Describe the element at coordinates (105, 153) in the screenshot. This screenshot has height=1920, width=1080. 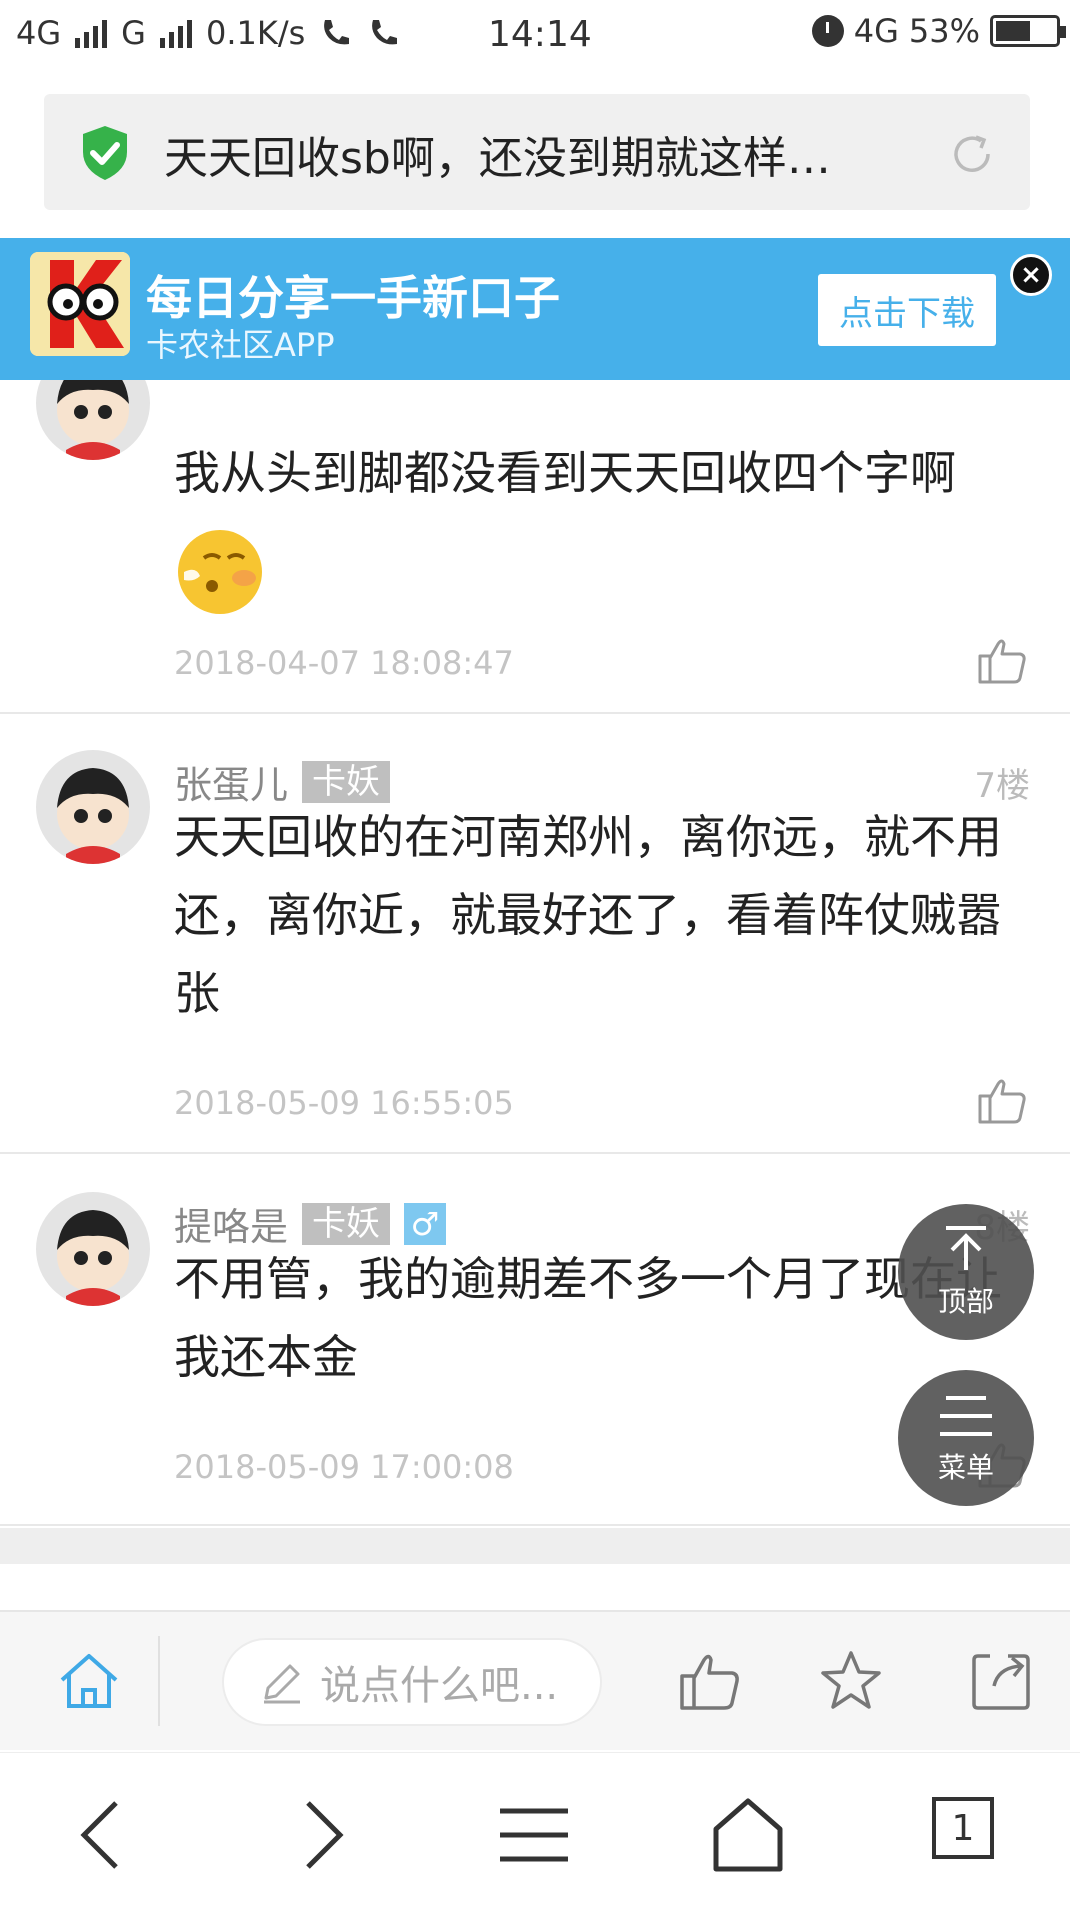
I see `shield-check-icon` at that location.